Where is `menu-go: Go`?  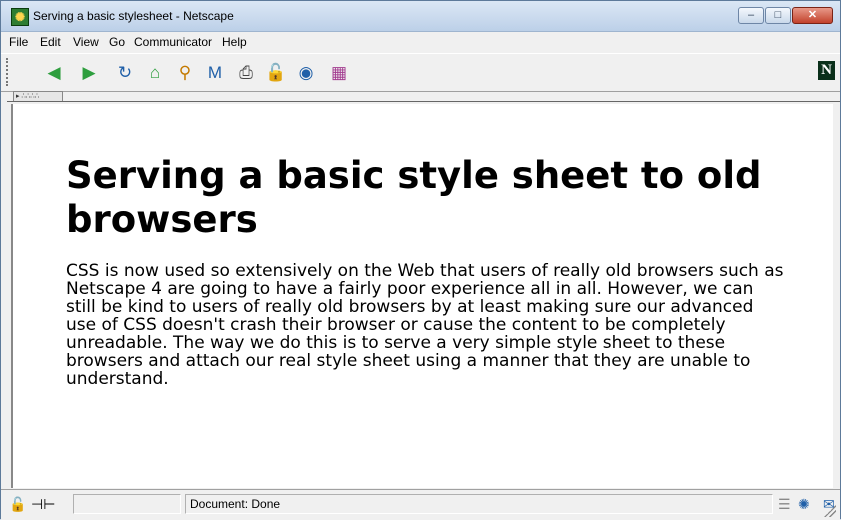 menu-go: Go is located at coordinates (117, 42).